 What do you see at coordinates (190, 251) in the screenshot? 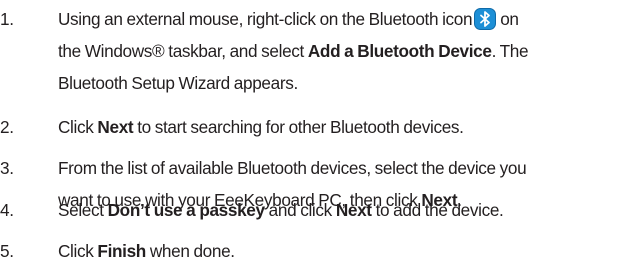
I see `step-text-segment: when done.` at bounding box center [190, 251].